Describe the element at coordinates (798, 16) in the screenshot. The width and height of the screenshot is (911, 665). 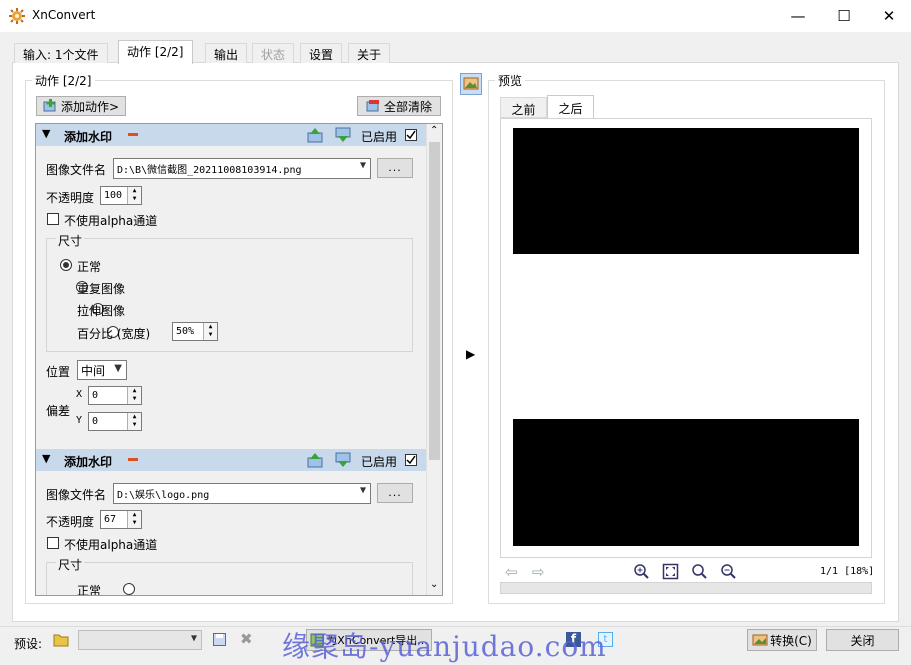
I see `minimize-button: —` at that location.